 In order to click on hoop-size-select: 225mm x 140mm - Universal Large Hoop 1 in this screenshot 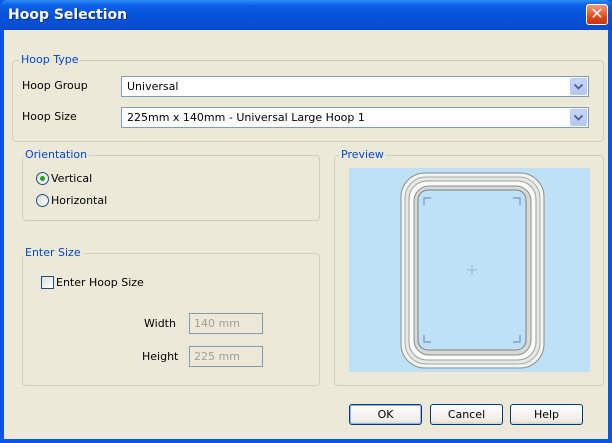, I will do `click(355, 117)`.